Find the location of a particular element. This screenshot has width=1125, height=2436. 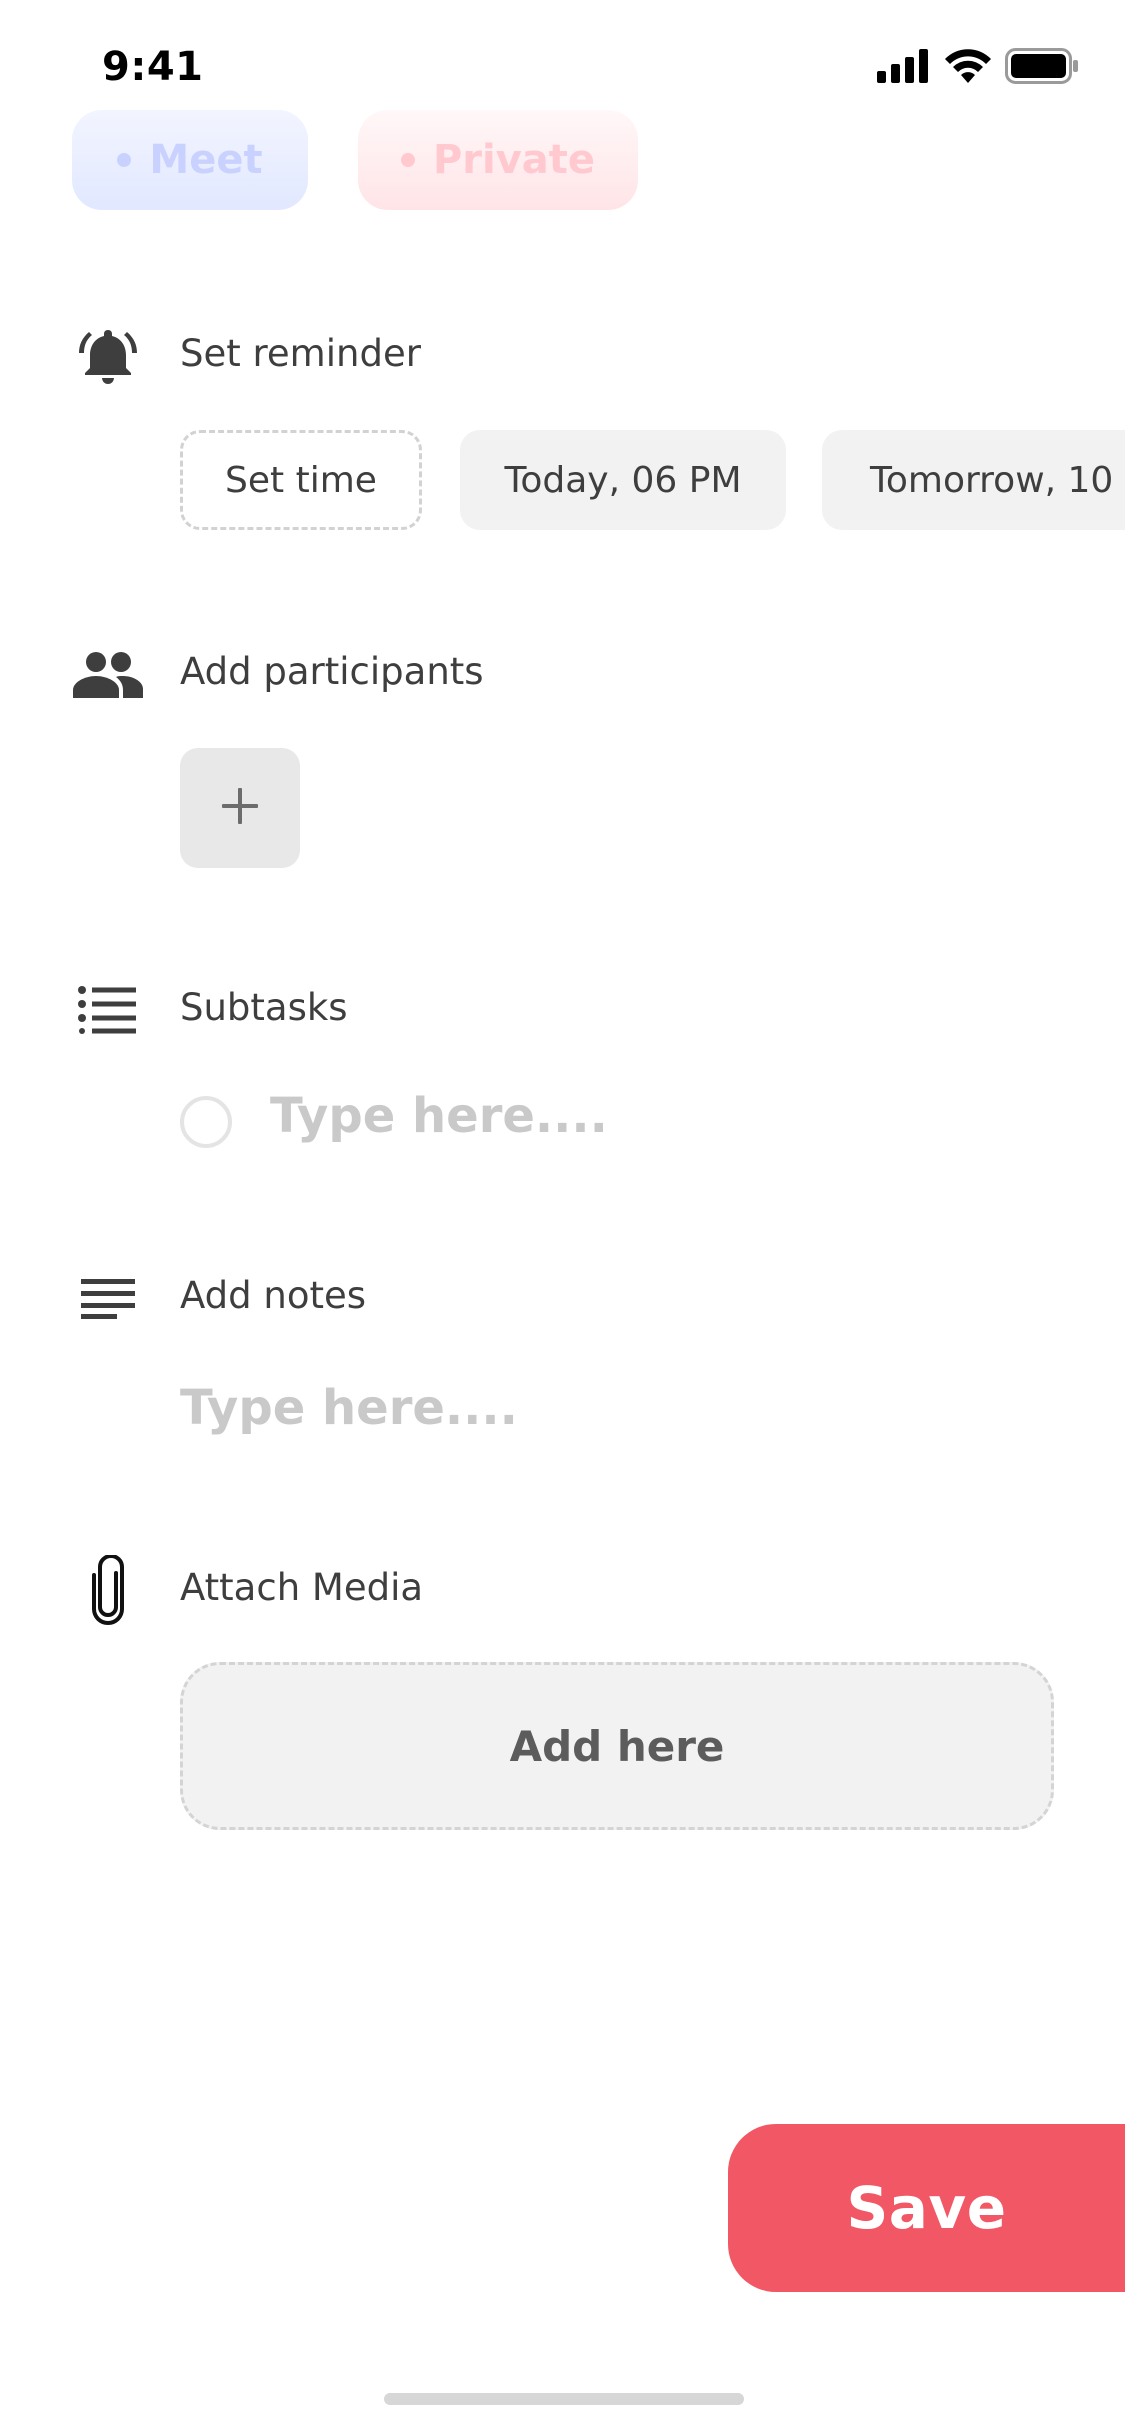

status-icons is located at coordinates (978, 68).